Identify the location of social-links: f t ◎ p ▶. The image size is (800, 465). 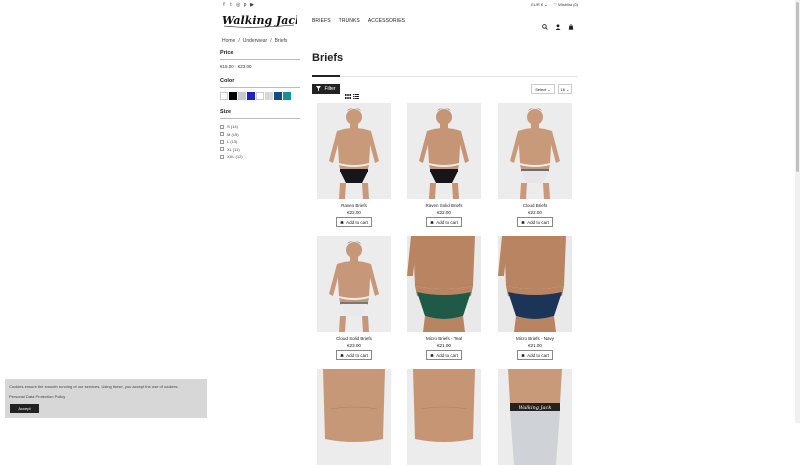
(238, 5).